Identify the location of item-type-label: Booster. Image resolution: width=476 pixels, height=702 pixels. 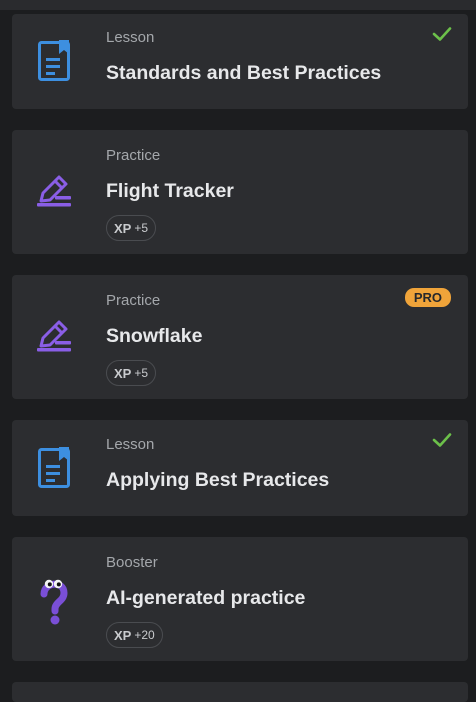
(132, 562).